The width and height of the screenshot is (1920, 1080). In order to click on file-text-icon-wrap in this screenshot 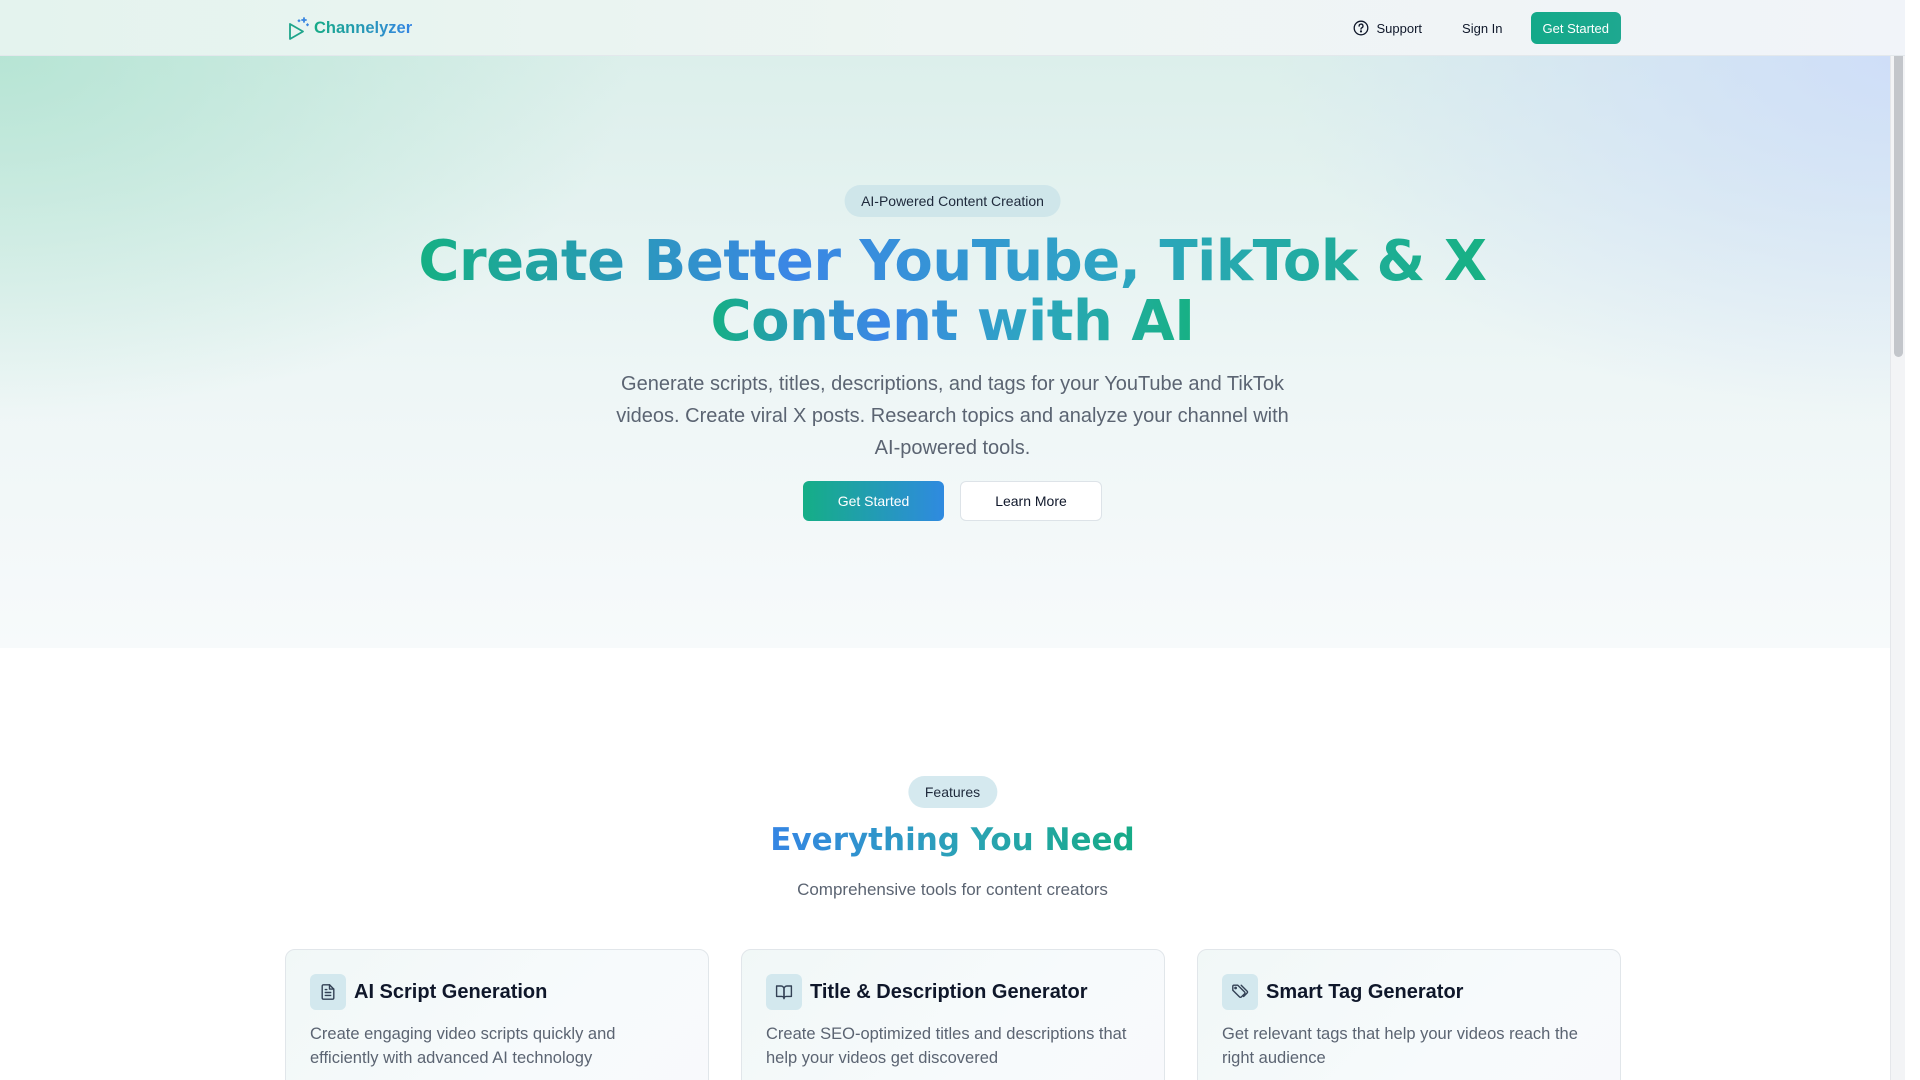, I will do `click(328, 992)`.